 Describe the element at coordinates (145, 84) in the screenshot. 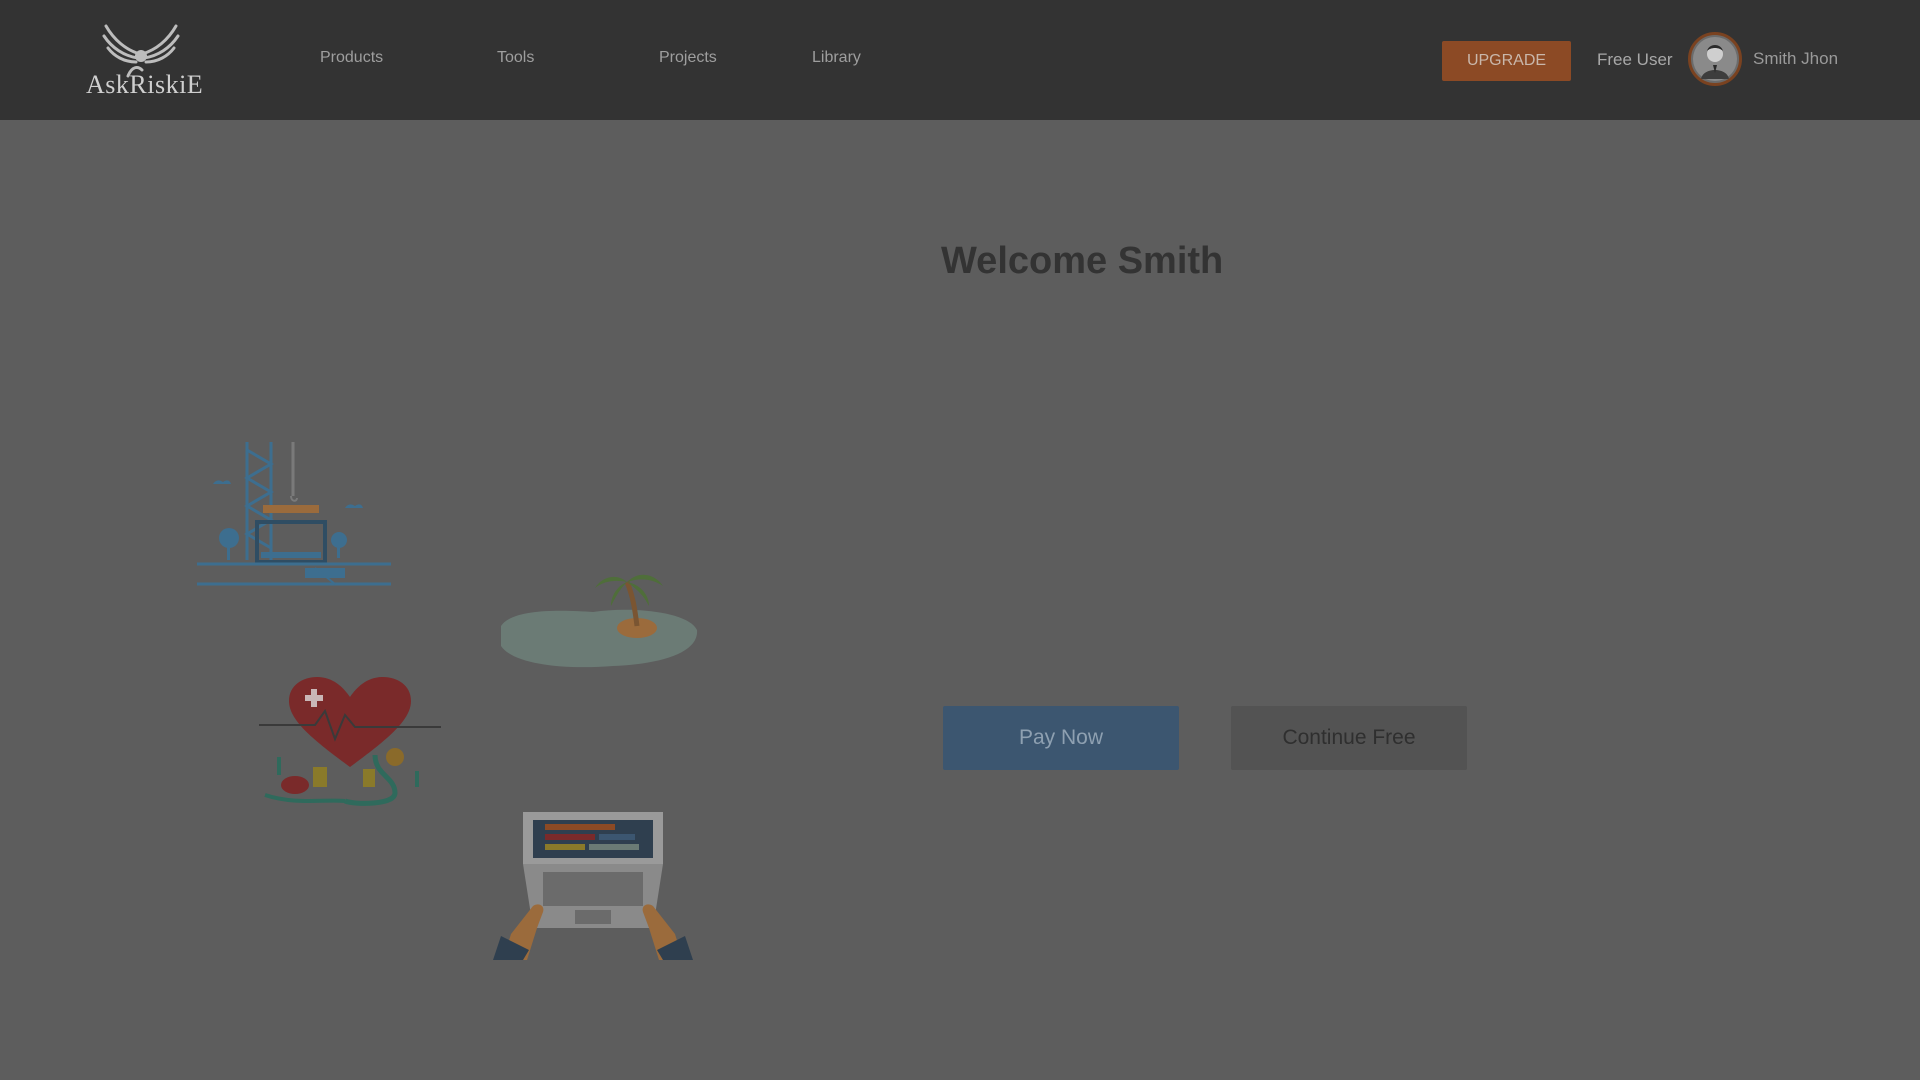

I see `logo-text: AskRiskiE` at that location.